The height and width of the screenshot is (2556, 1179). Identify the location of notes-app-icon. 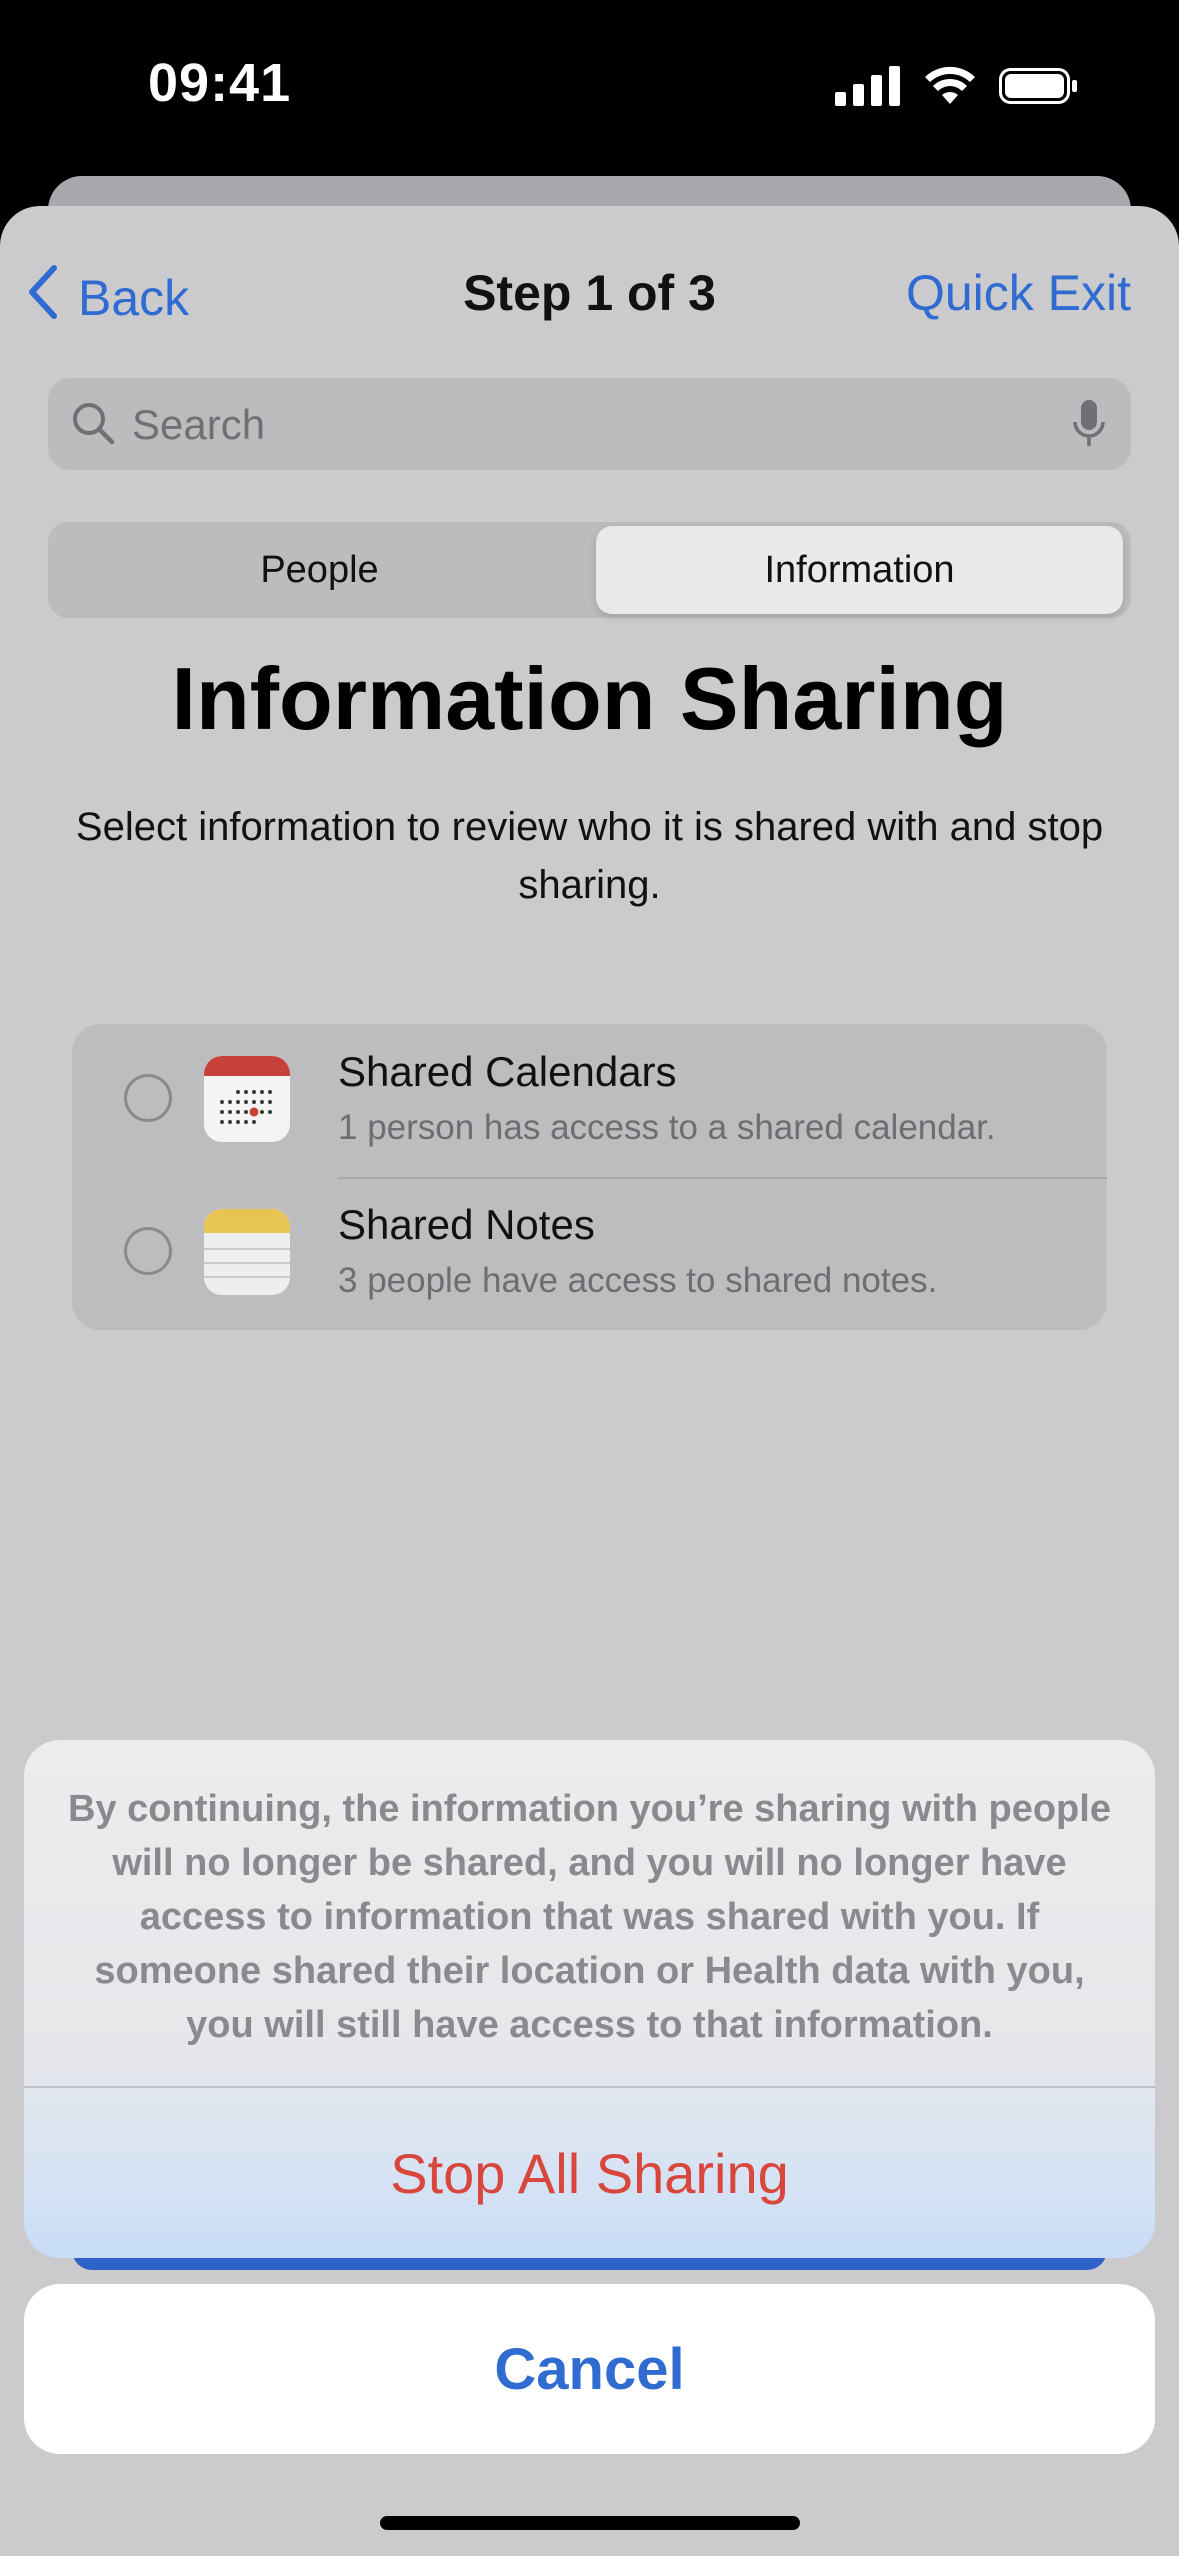
(247, 1252).